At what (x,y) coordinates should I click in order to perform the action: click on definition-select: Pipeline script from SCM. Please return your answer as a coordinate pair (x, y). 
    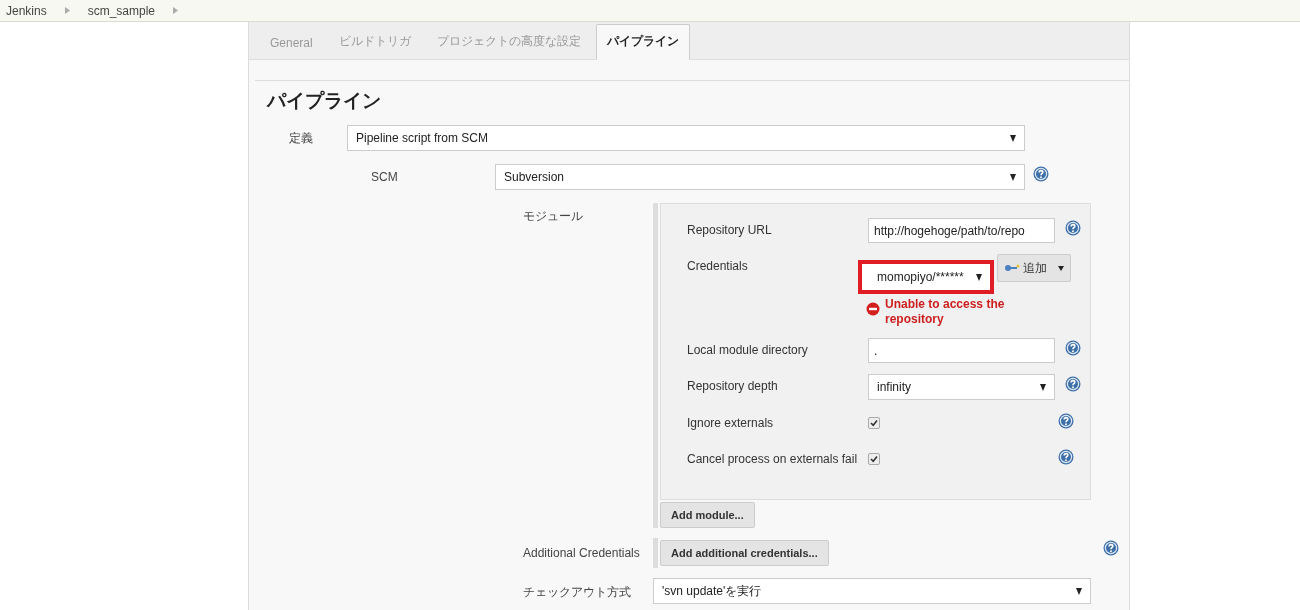
    Looking at the image, I should click on (686, 138).